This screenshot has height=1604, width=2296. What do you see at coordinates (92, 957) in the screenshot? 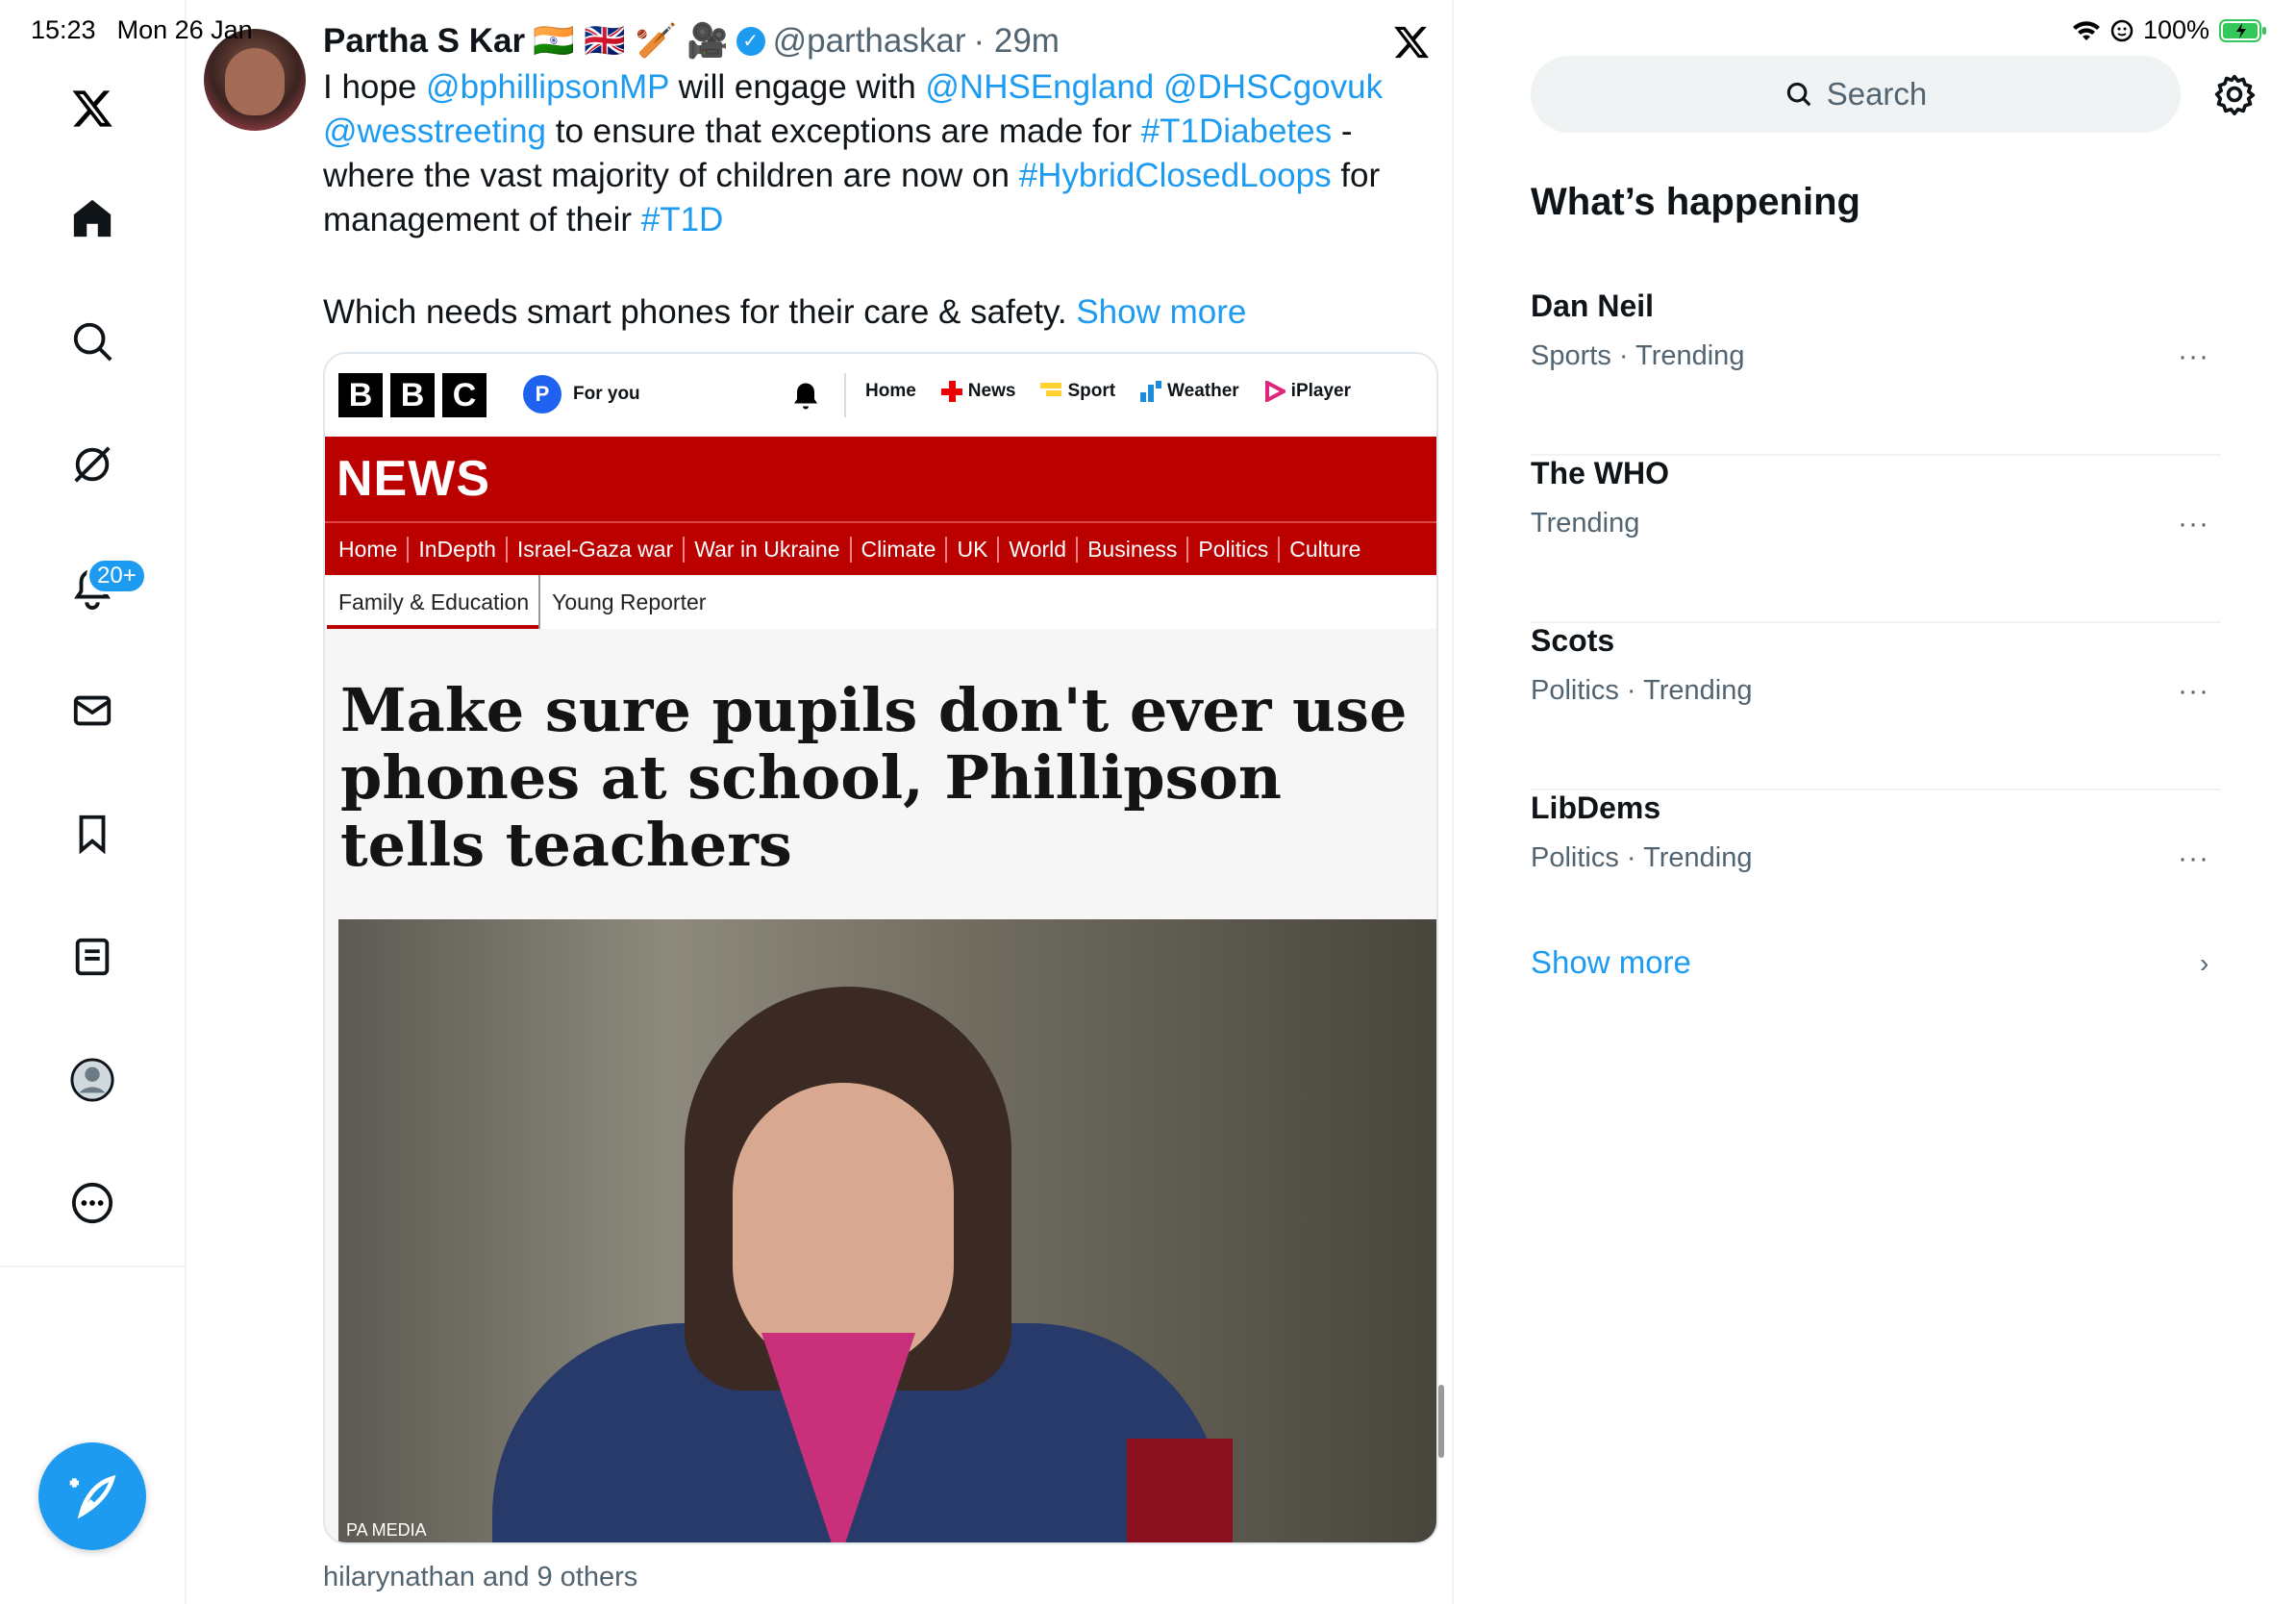
I see `lists-icon` at bounding box center [92, 957].